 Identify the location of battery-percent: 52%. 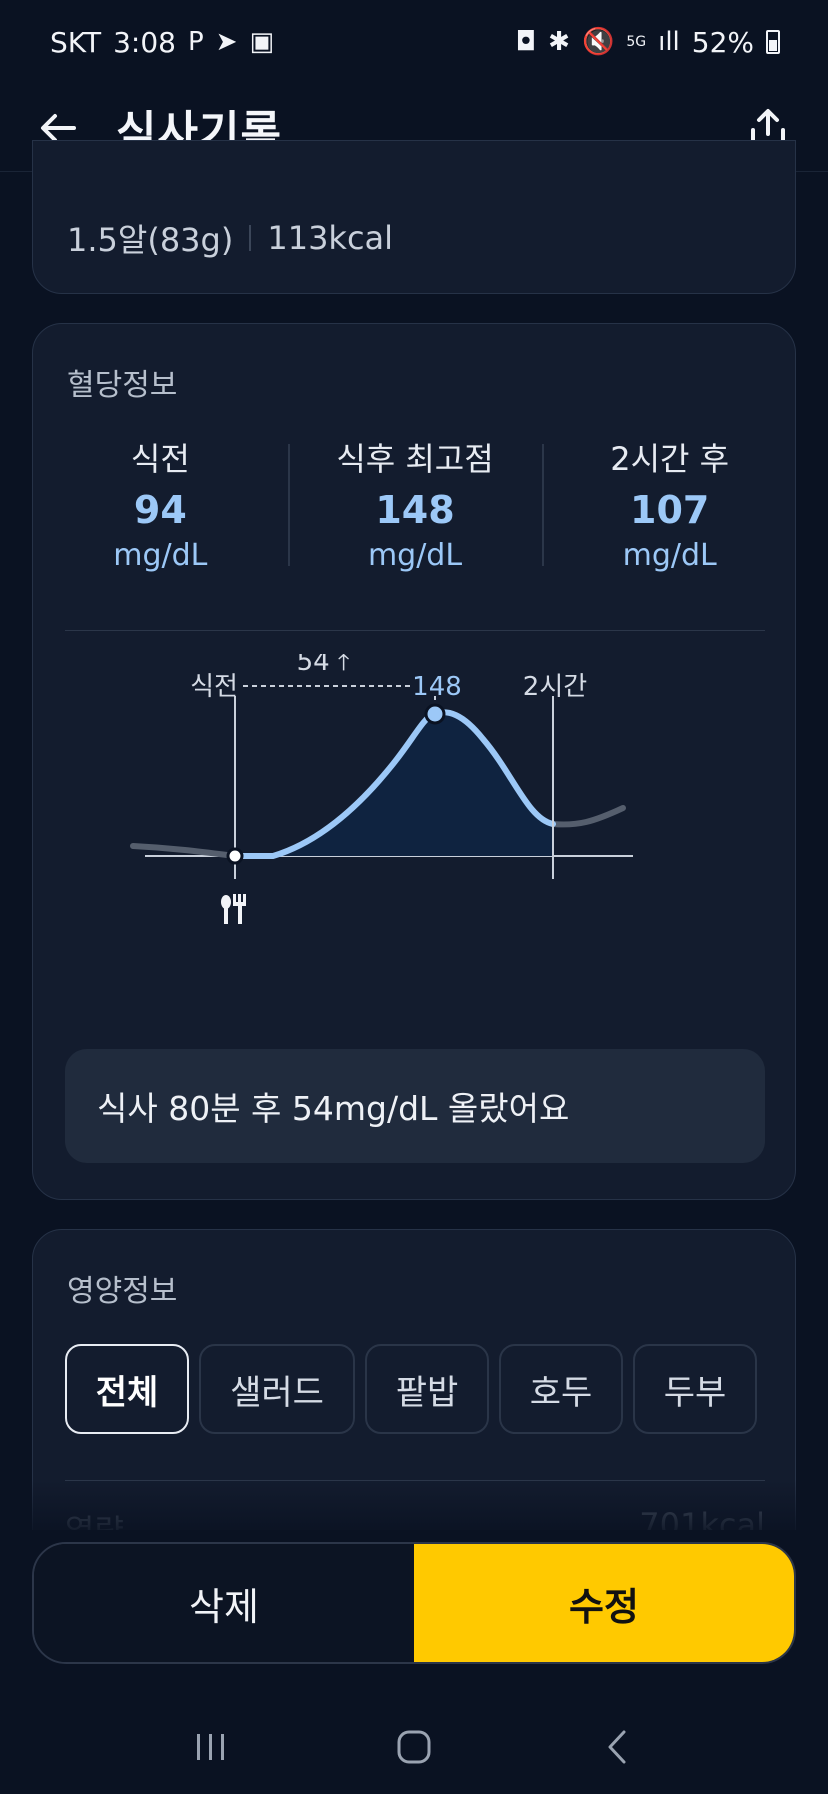
(722, 42).